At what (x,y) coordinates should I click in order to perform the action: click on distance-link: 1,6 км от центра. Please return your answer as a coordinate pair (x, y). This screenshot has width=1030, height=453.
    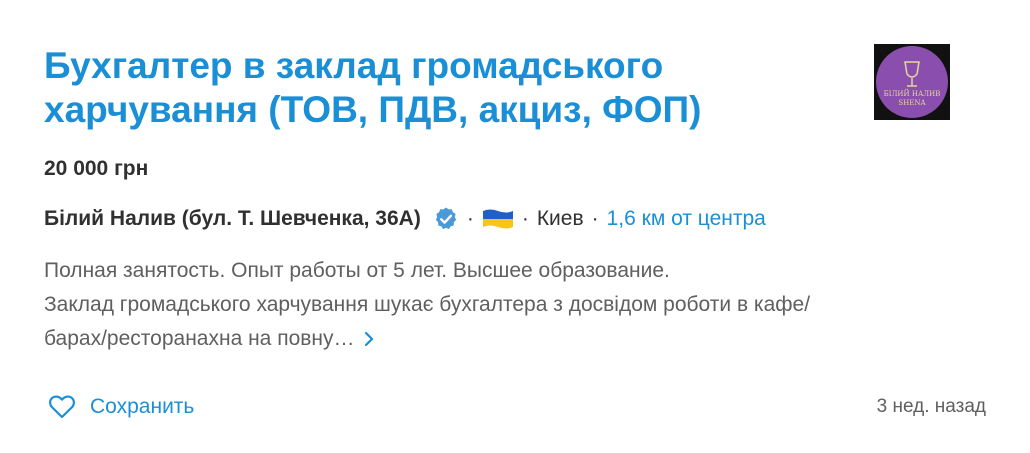
    Looking at the image, I should click on (686, 219).